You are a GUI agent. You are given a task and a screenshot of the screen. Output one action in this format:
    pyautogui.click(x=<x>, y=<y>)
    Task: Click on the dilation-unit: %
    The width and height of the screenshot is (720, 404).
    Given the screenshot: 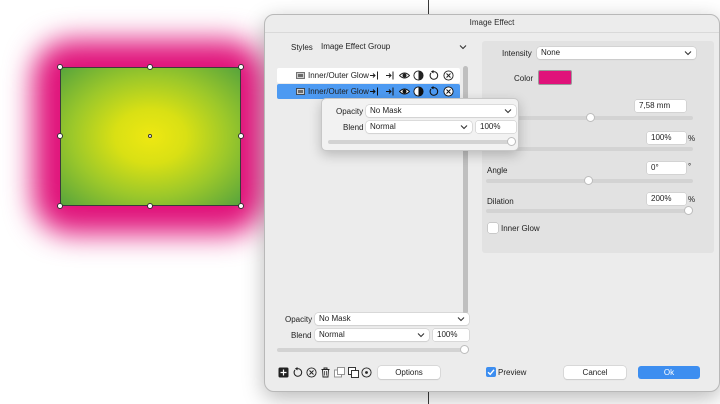 What is the action you would take?
    pyautogui.click(x=692, y=199)
    